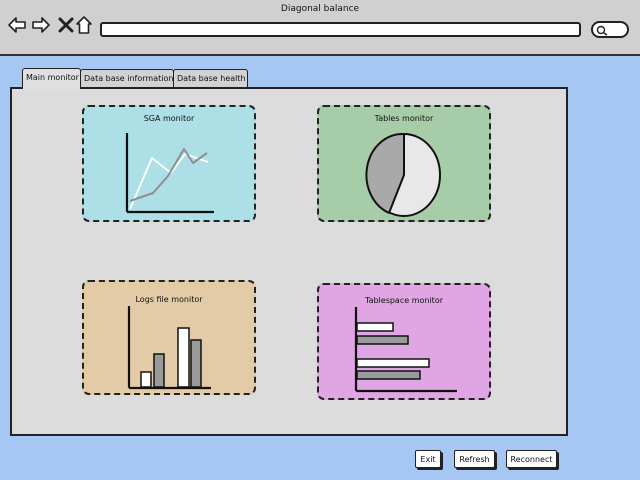 This screenshot has width=640, height=480. I want to click on reconnect-button: Reconnect, so click(531, 459).